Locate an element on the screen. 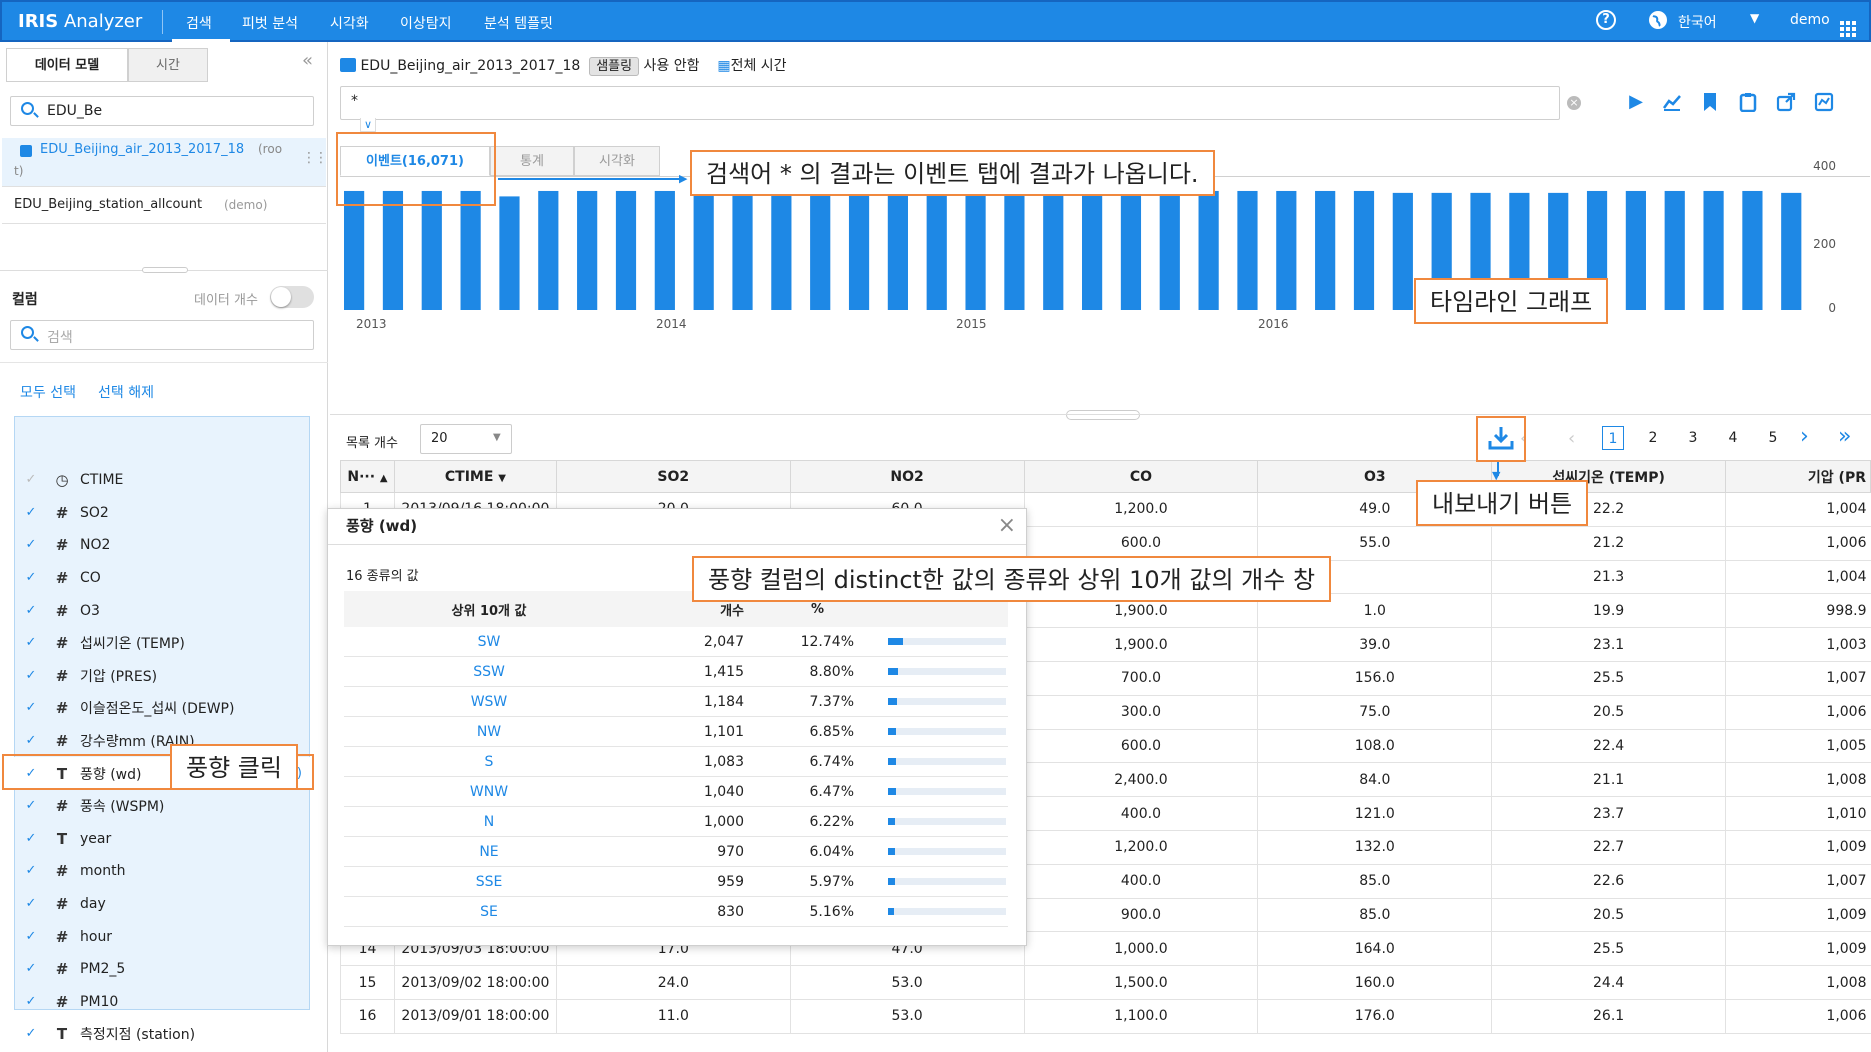  report-icon is located at coordinates (1824, 102).